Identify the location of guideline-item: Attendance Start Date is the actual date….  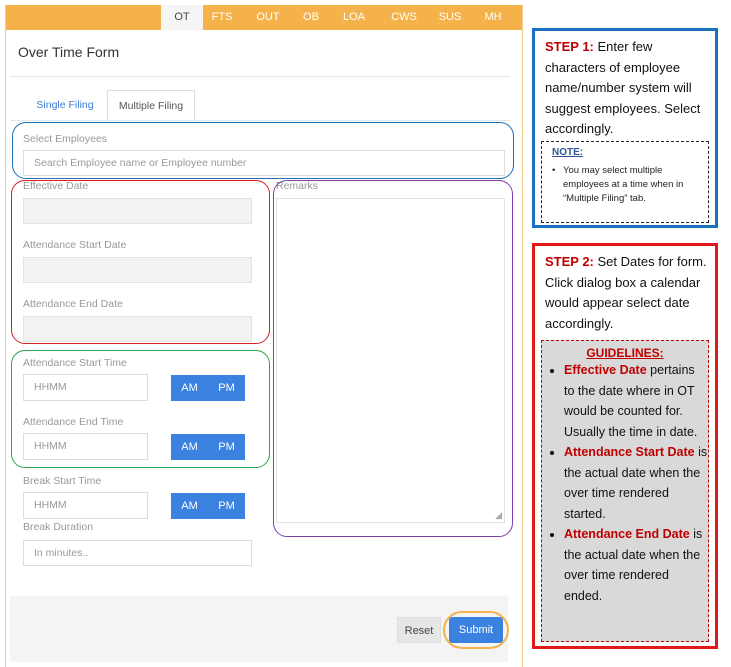
(636, 483).